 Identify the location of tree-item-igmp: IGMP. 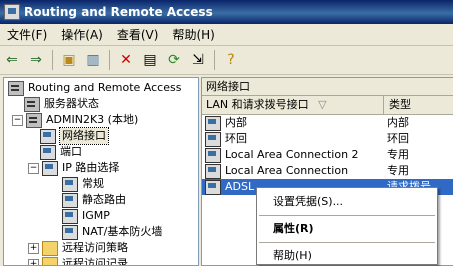
(86, 216).